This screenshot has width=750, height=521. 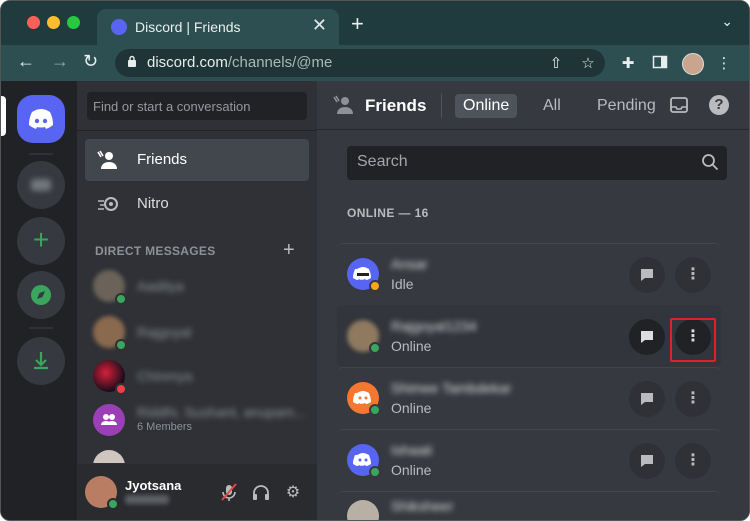 What do you see at coordinates (197, 376) in the screenshot?
I see `dm-item: Chinmya` at bounding box center [197, 376].